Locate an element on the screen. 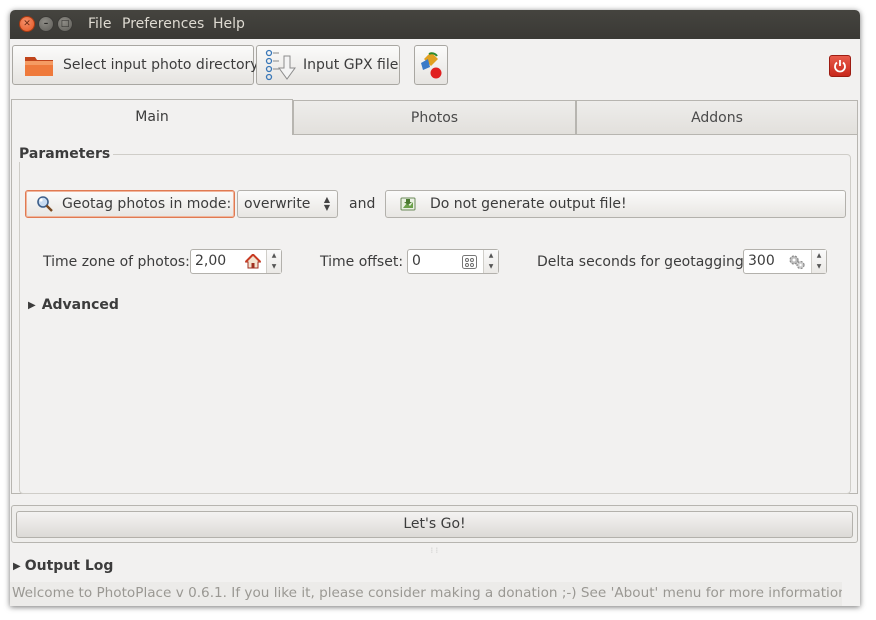  window-minimize-button: – is located at coordinates (46, 24).